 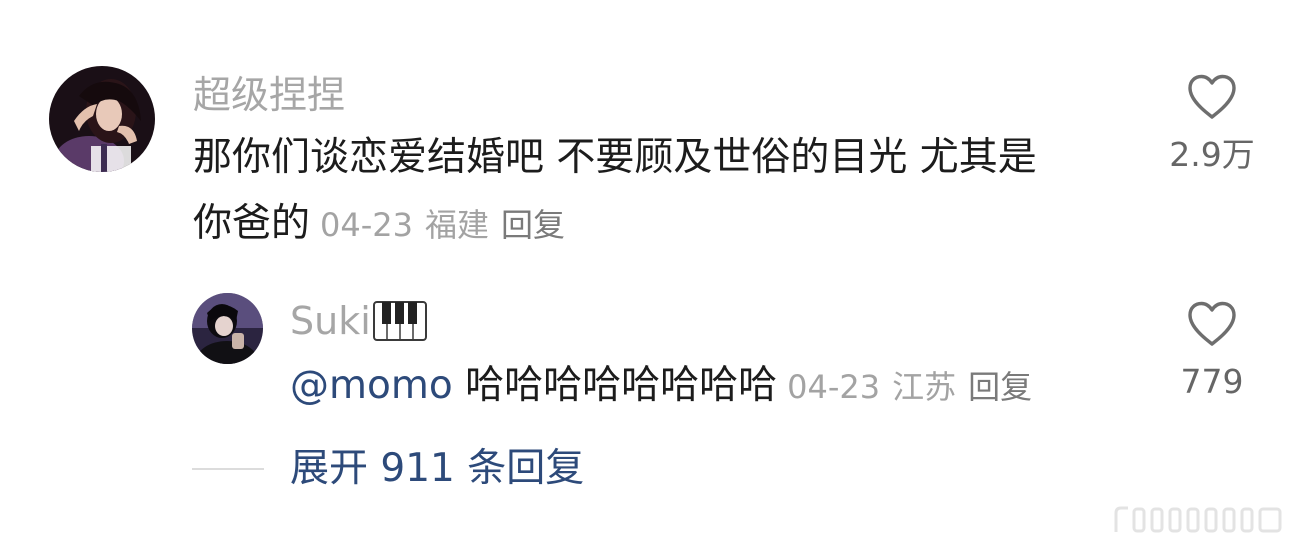 I want to click on reply-username-row: Suki, so click(x=358, y=321).